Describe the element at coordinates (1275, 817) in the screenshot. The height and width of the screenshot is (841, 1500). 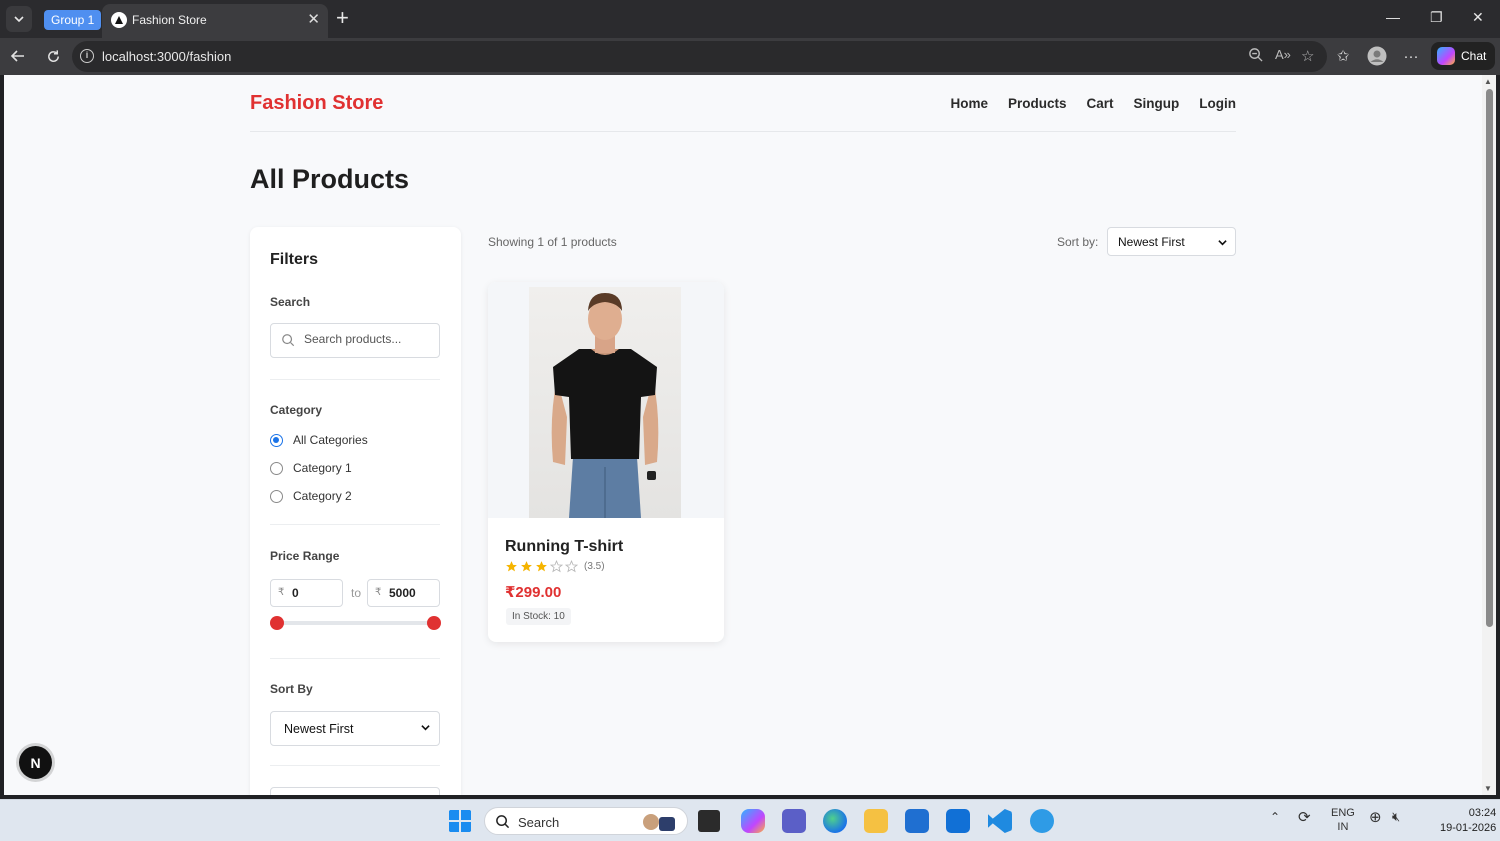
I see `show-hidden-icons-chevron-icon: ⌃` at that location.